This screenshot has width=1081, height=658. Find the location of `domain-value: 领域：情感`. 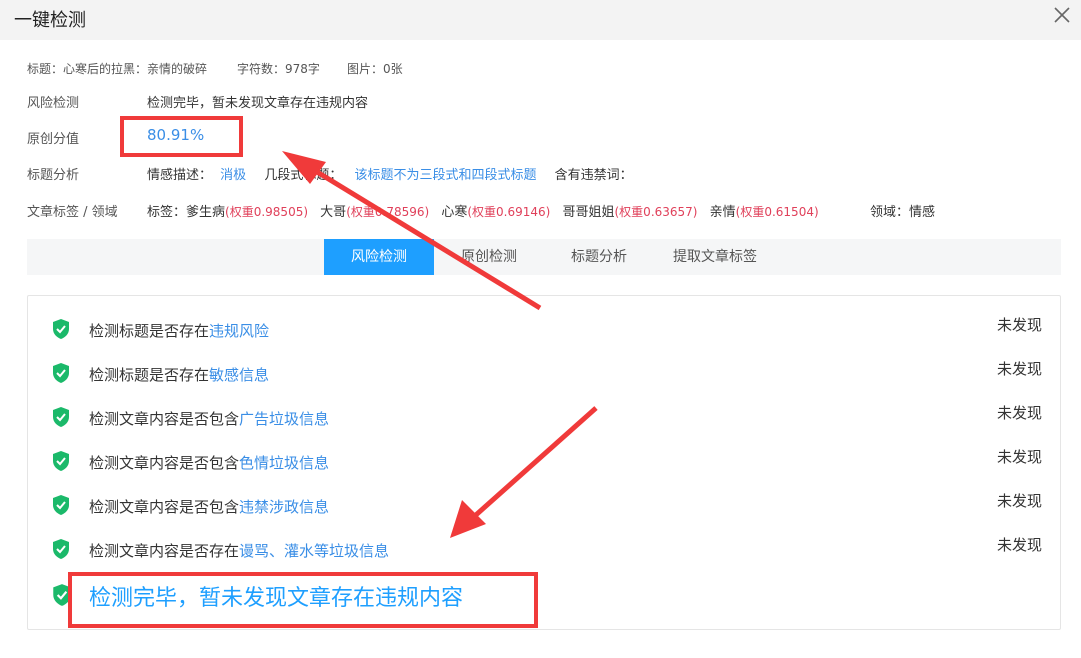

domain-value: 领域：情感 is located at coordinates (903, 212).